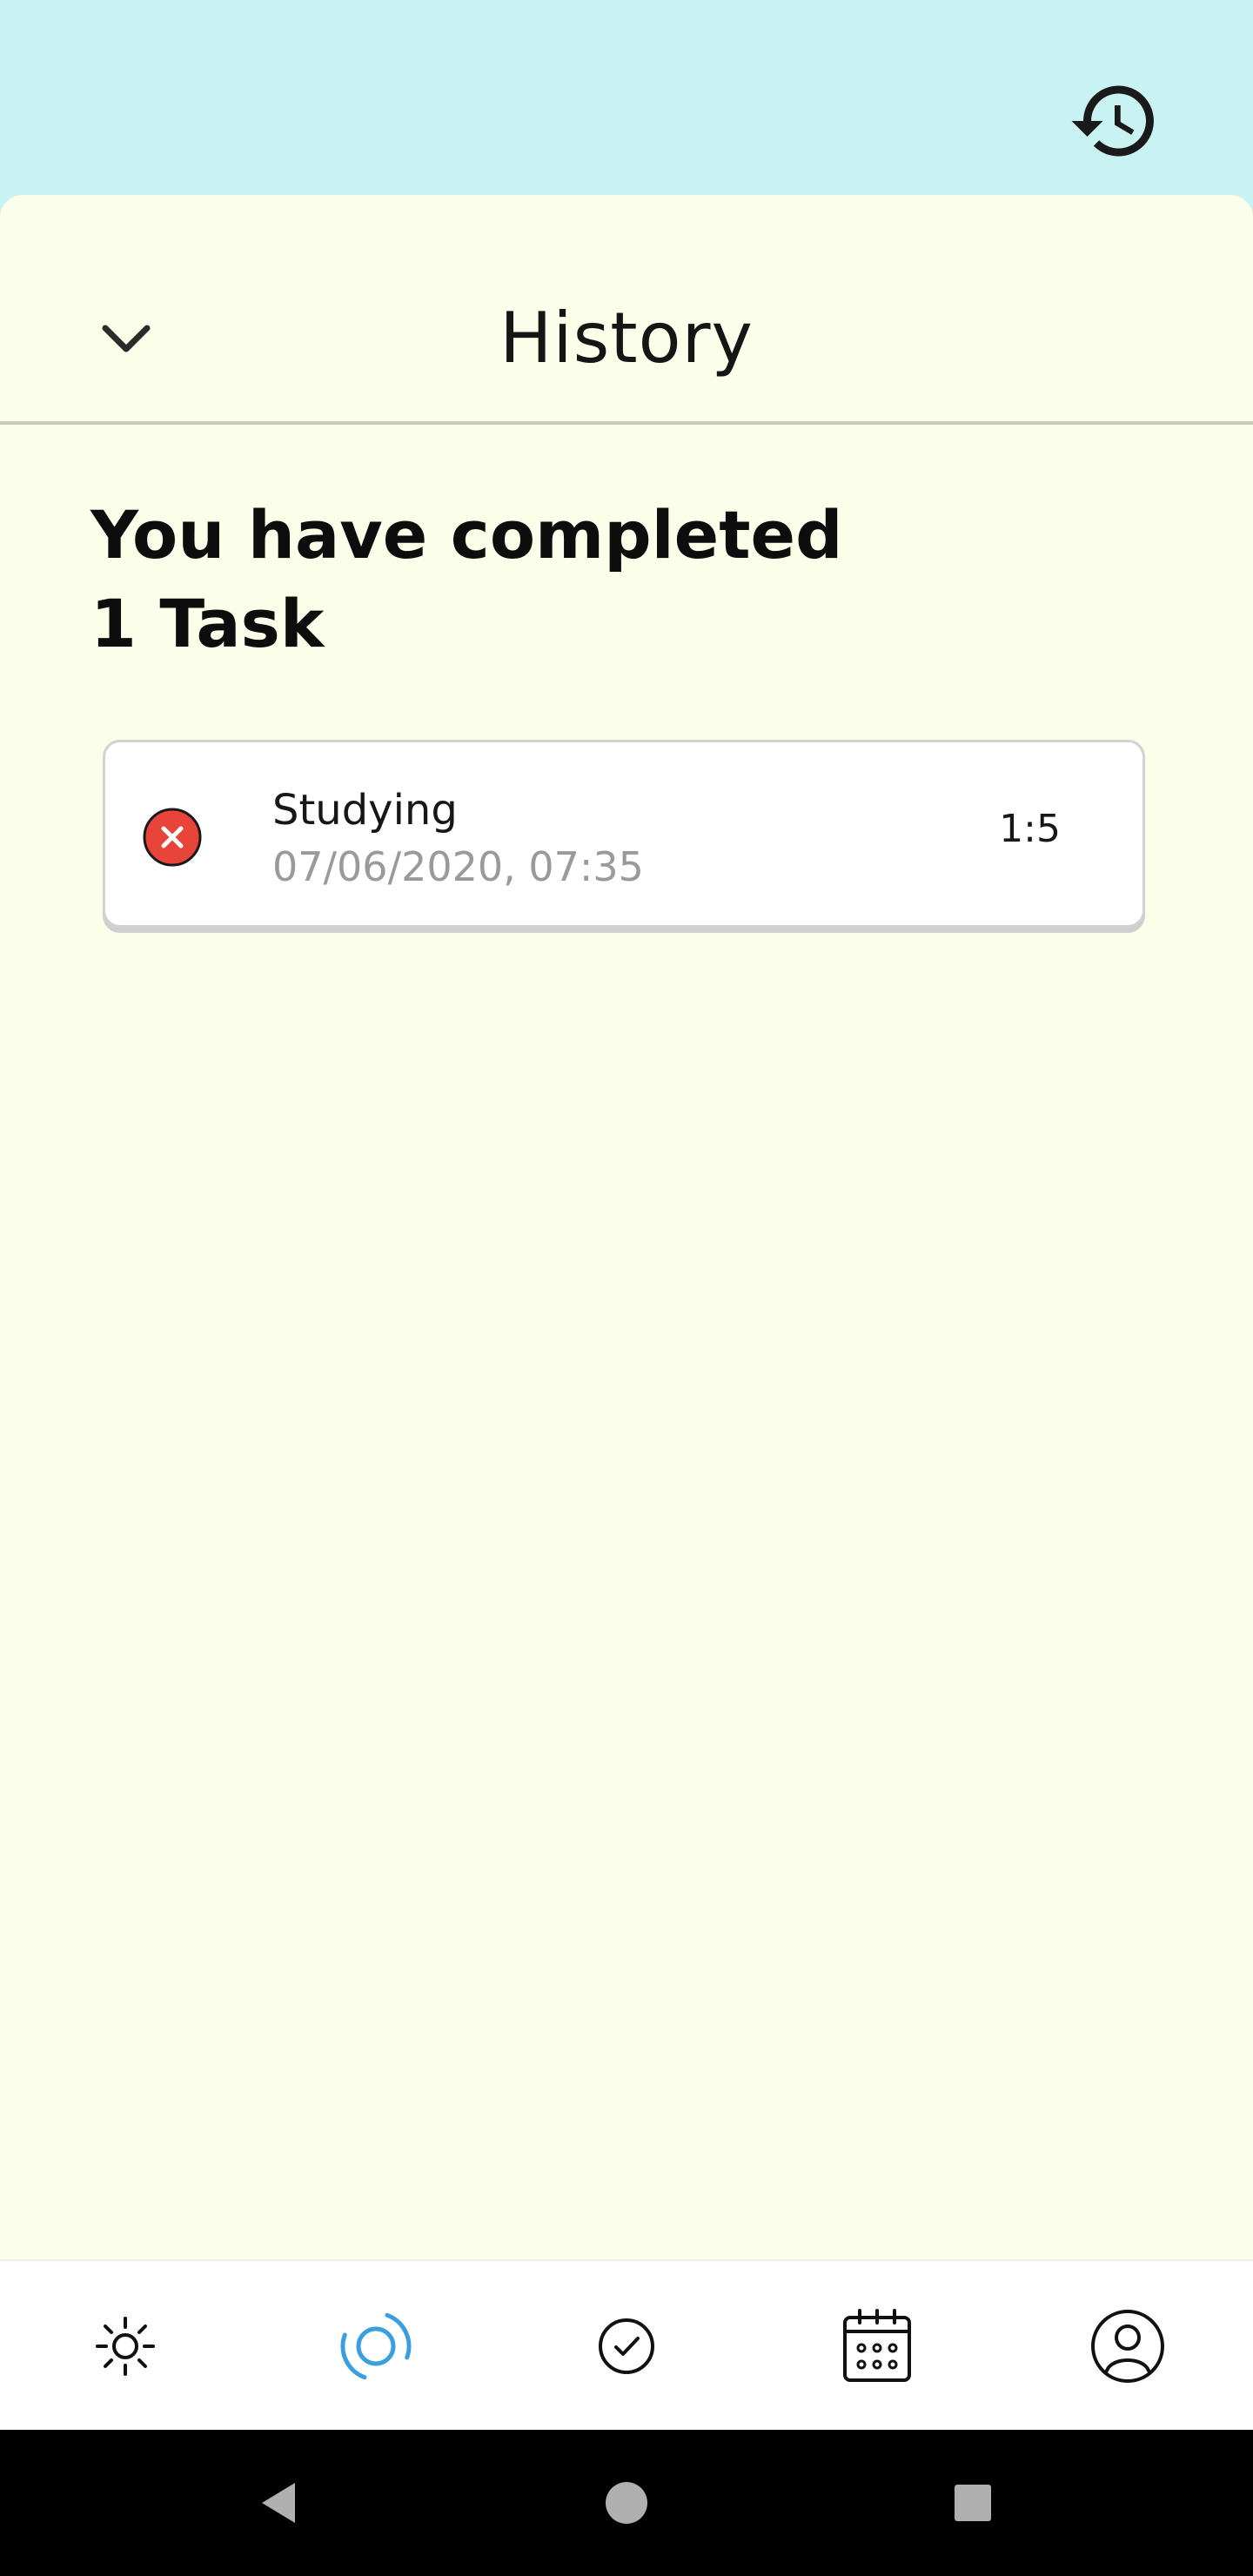  Describe the element at coordinates (626, 98) in the screenshot. I see `top-bar` at that location.